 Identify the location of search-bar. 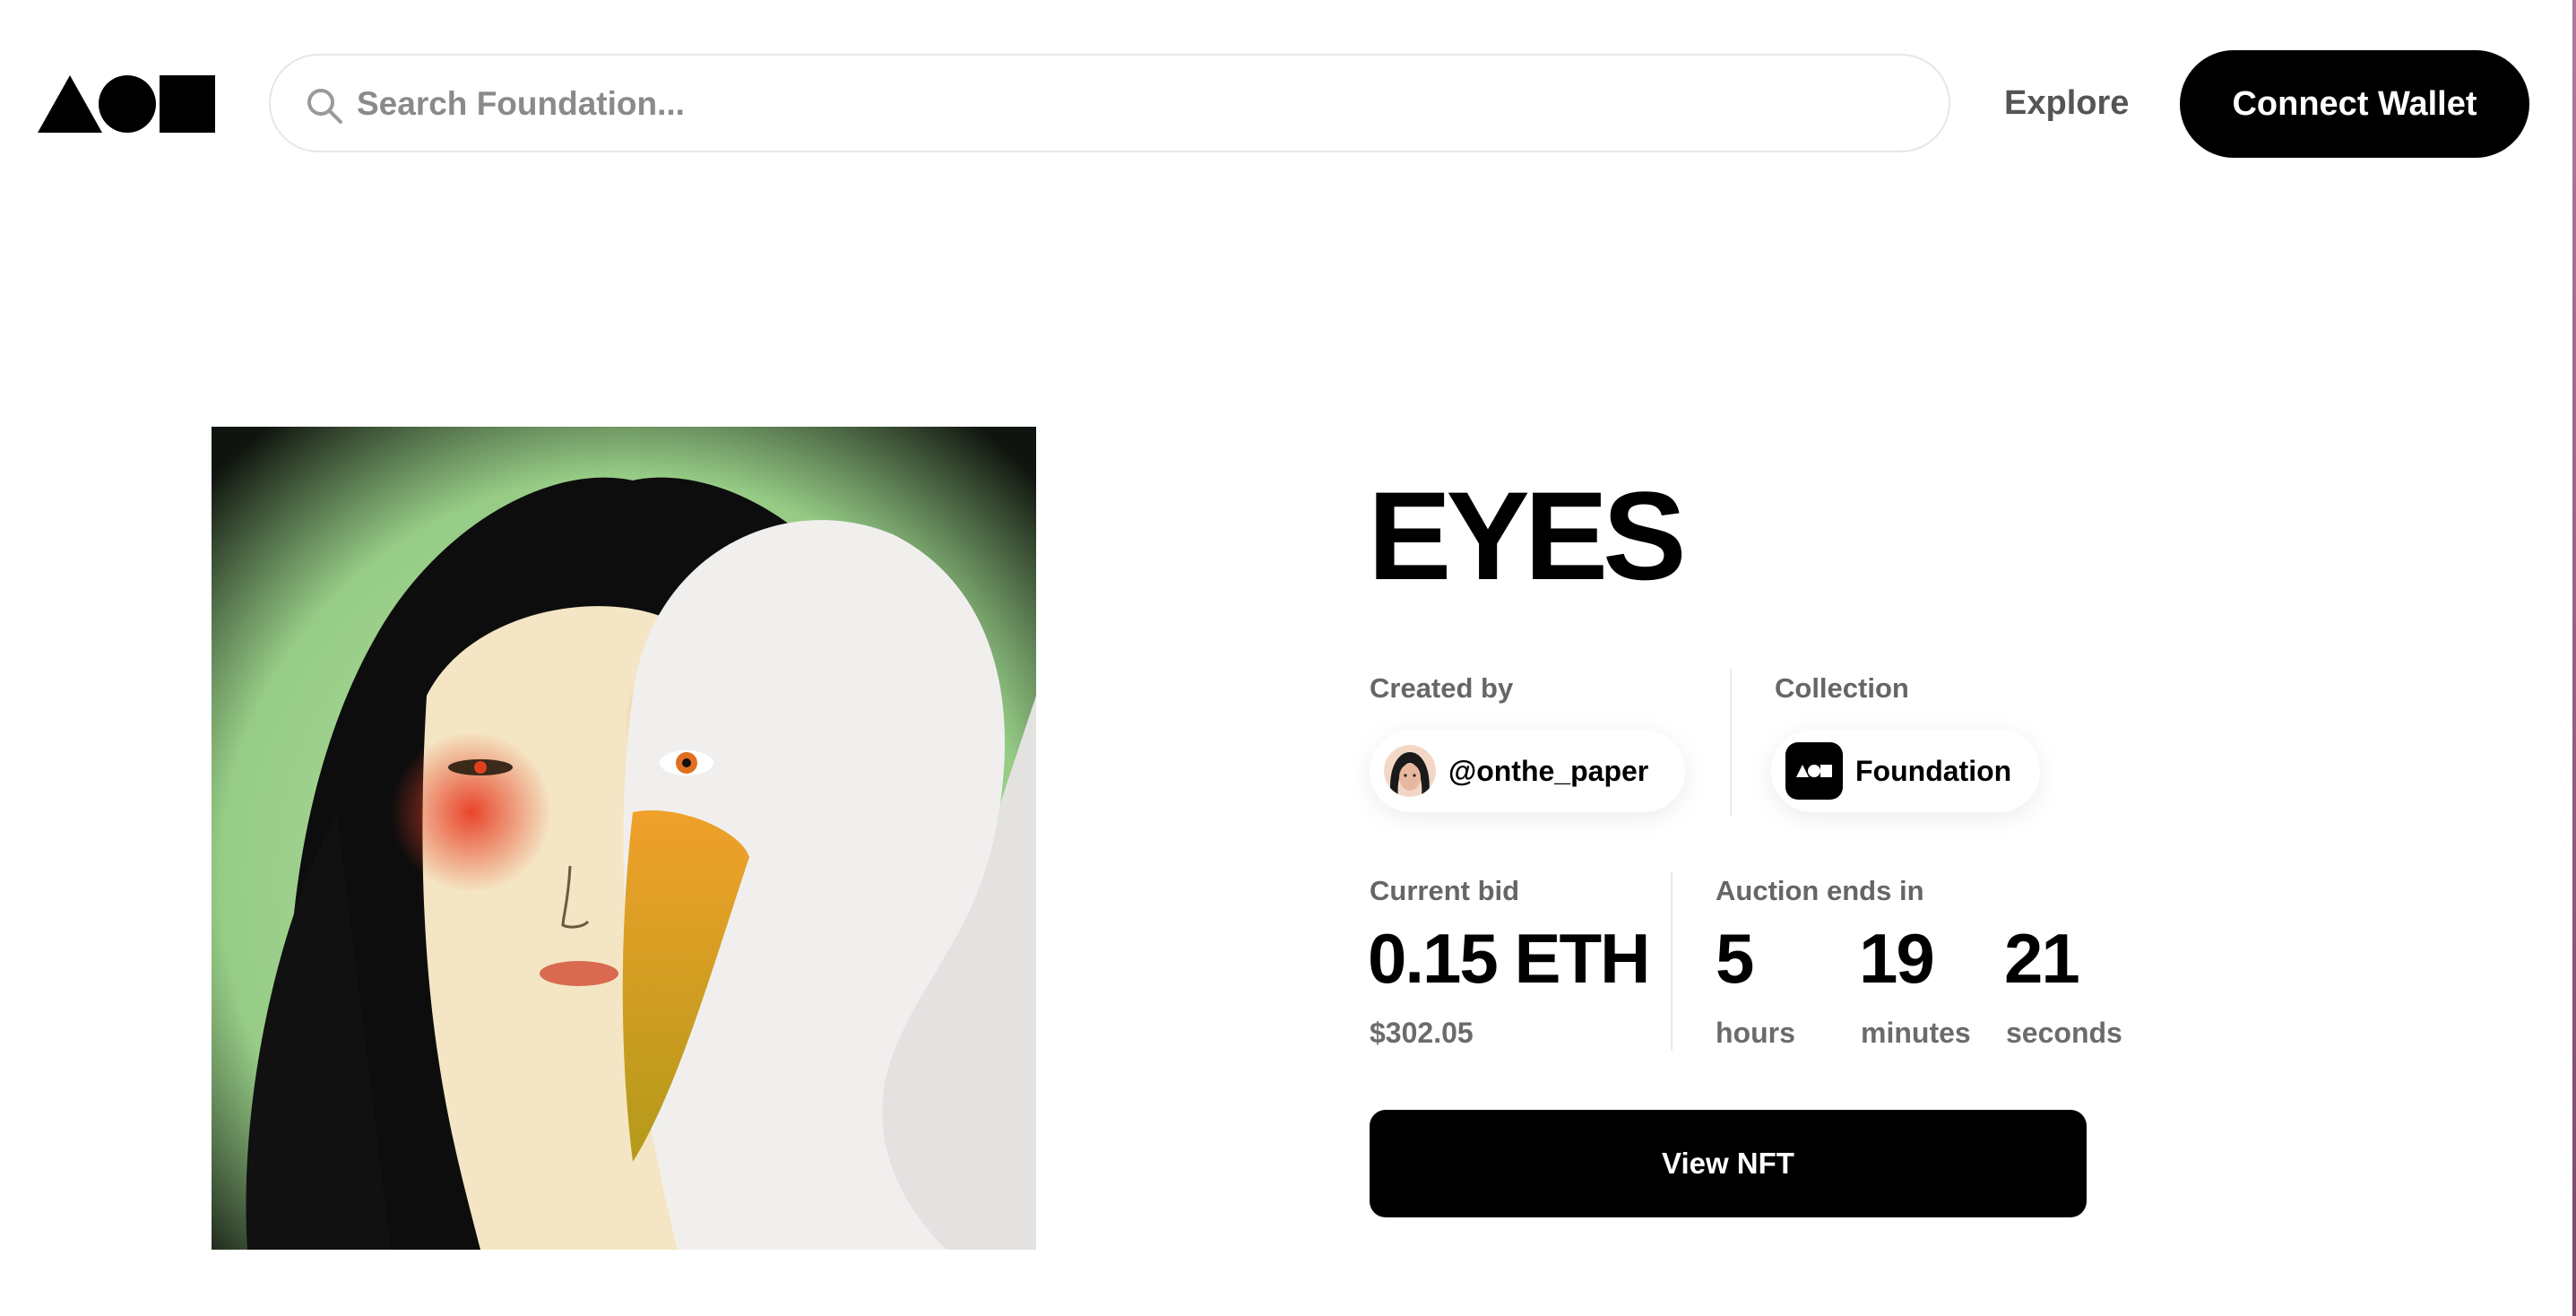
(1109, 103).